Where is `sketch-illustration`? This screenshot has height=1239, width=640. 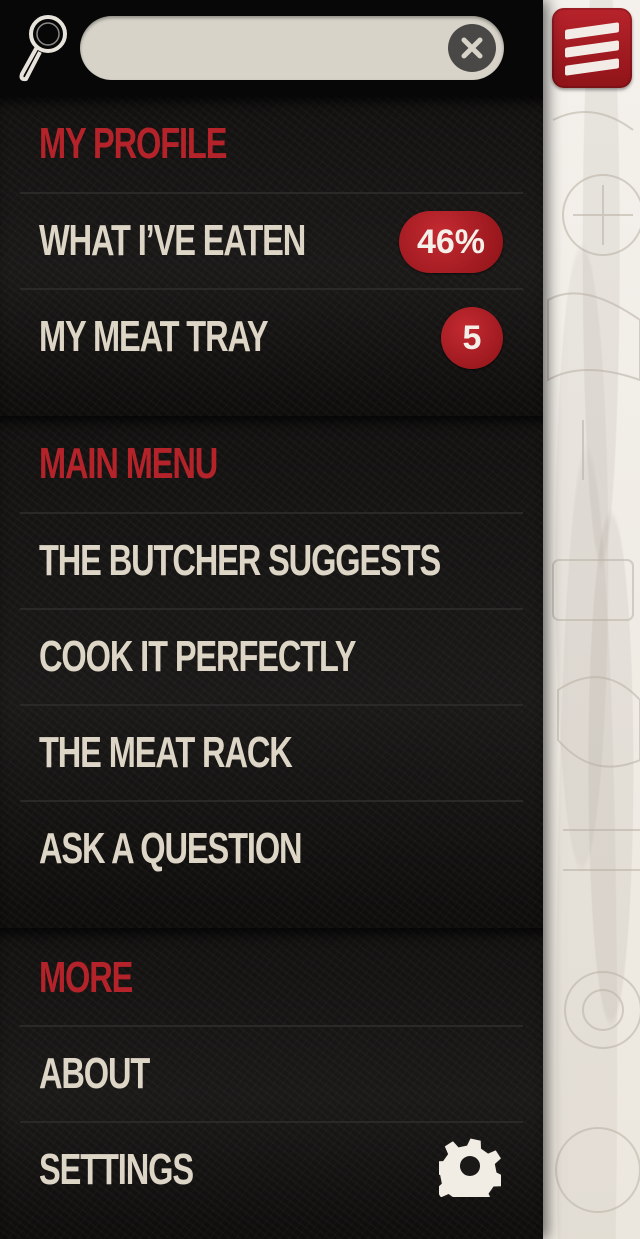
sketch-illustration is located at coordinates (593, 662).